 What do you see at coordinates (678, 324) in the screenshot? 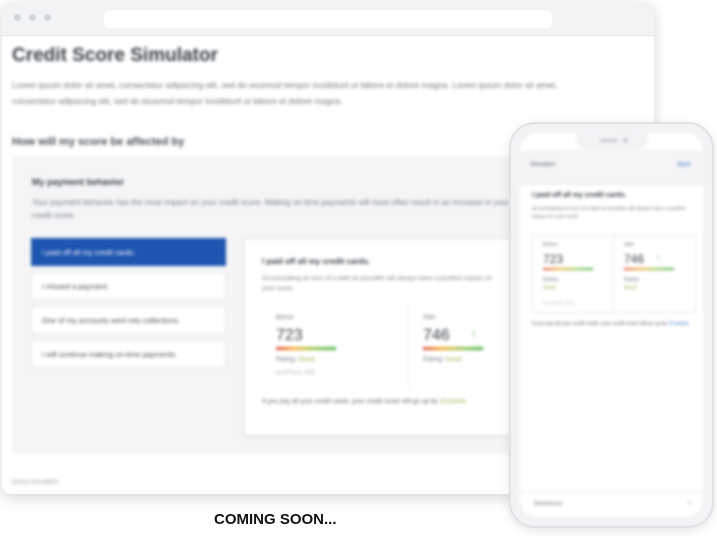
I see `mobile-points-link: 23 points` at bounding box center [678, 324].